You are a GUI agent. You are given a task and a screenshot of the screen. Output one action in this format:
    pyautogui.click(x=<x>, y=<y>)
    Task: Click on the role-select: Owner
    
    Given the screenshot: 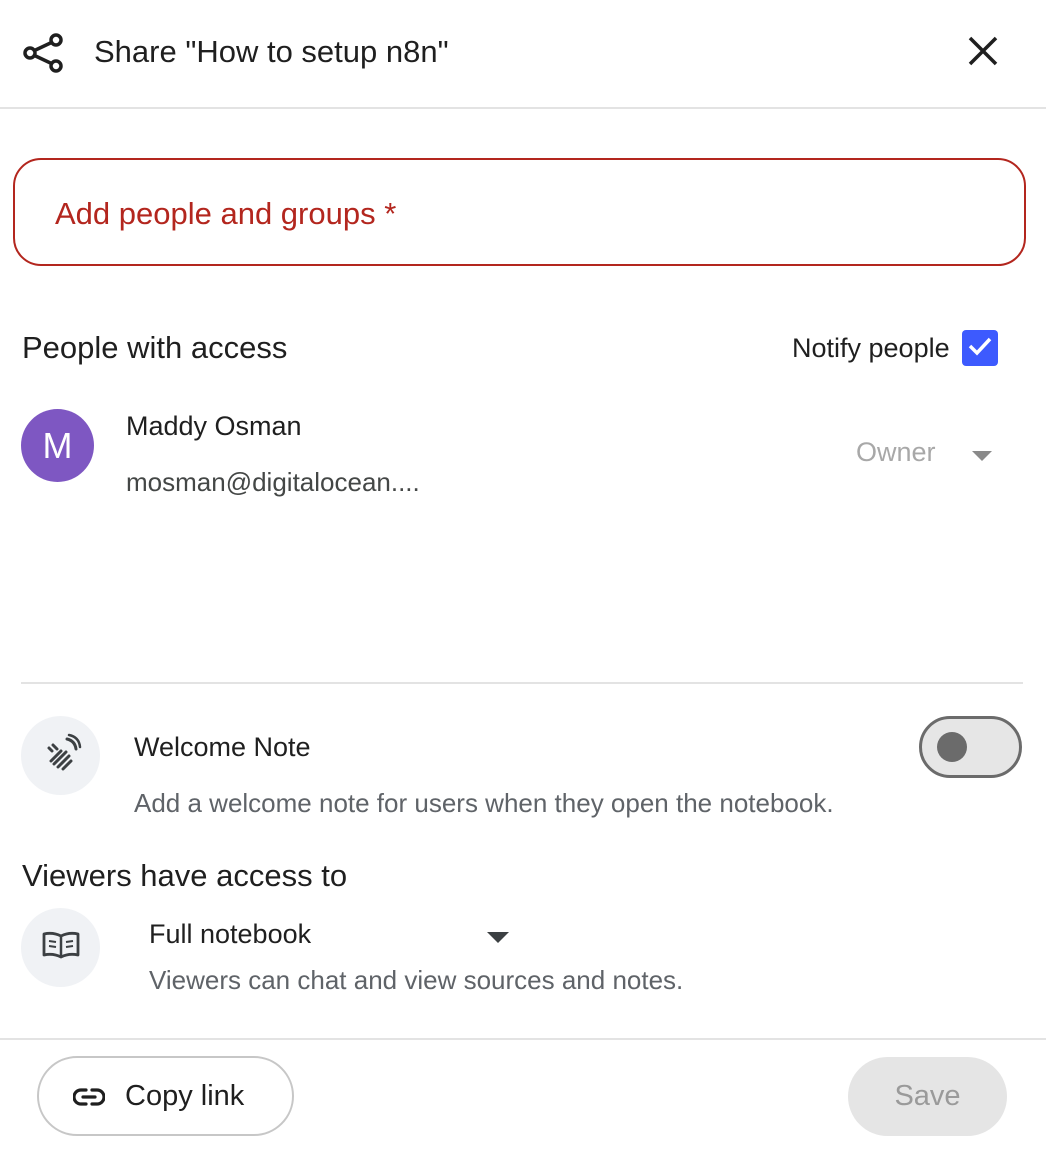 What is the action you would take?
    pyautogui.click(x=931, y=452)
    